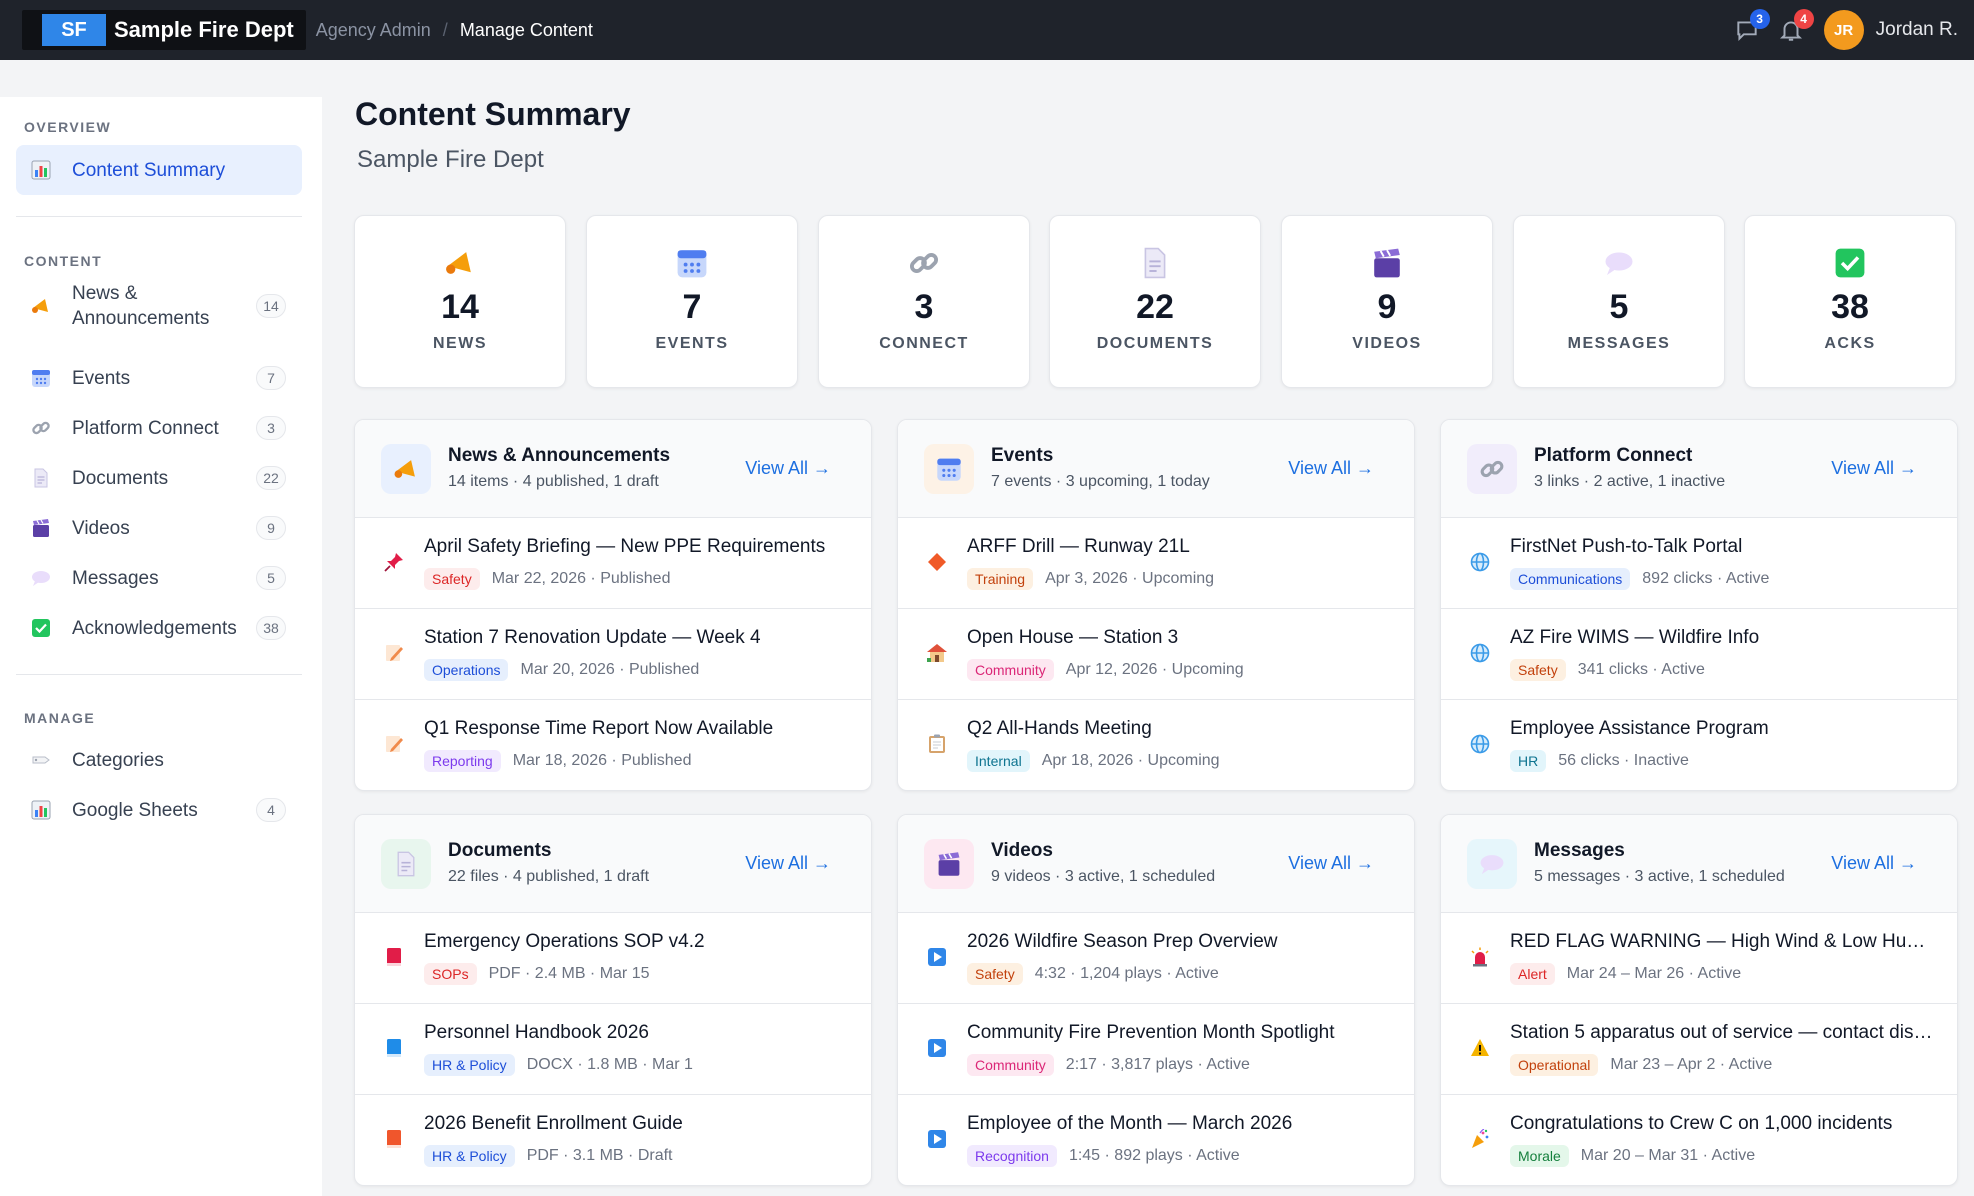 Image resolution: width=1974 pixels, height=1196 pixels. Describe the element at coordinates (1619, 343) in the screenshot. I see `stat-label: MESSAGES` at that location.